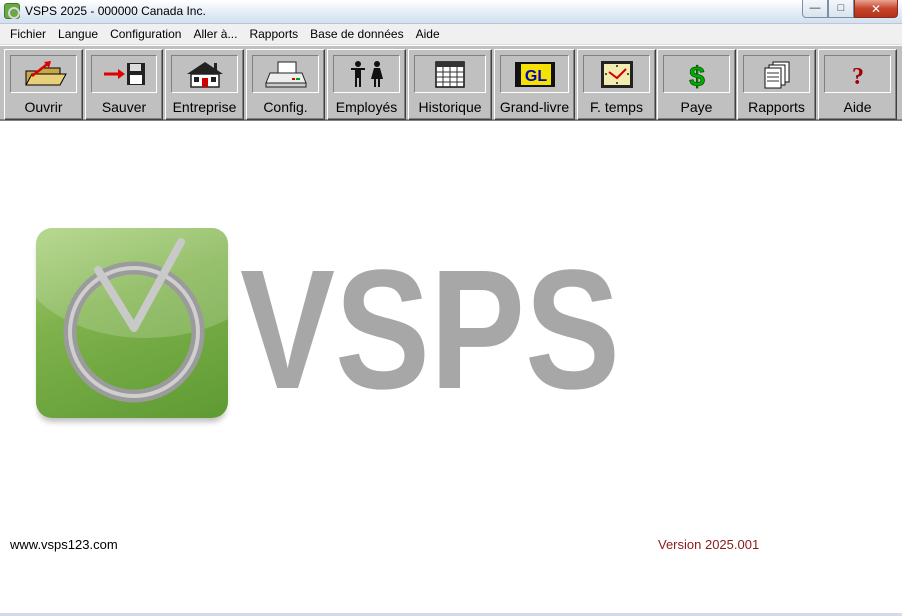 Image resolution: width=902 pixels, height=616 pixels. What do you see at coordinates (124, 74) in the screenshot?
I see `save-disk-icon` at bounding box center [124, 74].